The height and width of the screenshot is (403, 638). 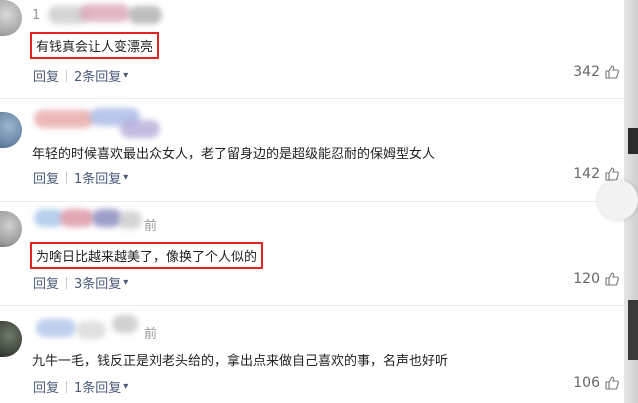 What do you see at coordinates (36, 15) in the screenshot?
I see `username: 1` at bounding box center [36, 15].